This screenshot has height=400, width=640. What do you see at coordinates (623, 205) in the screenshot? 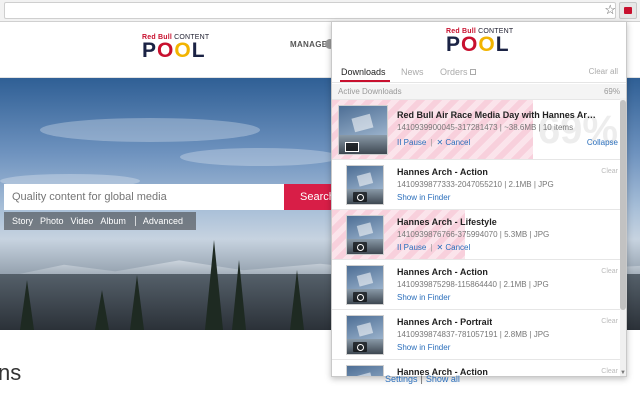
I see `scrollbar-thumb` at bounding box center [623, 205].